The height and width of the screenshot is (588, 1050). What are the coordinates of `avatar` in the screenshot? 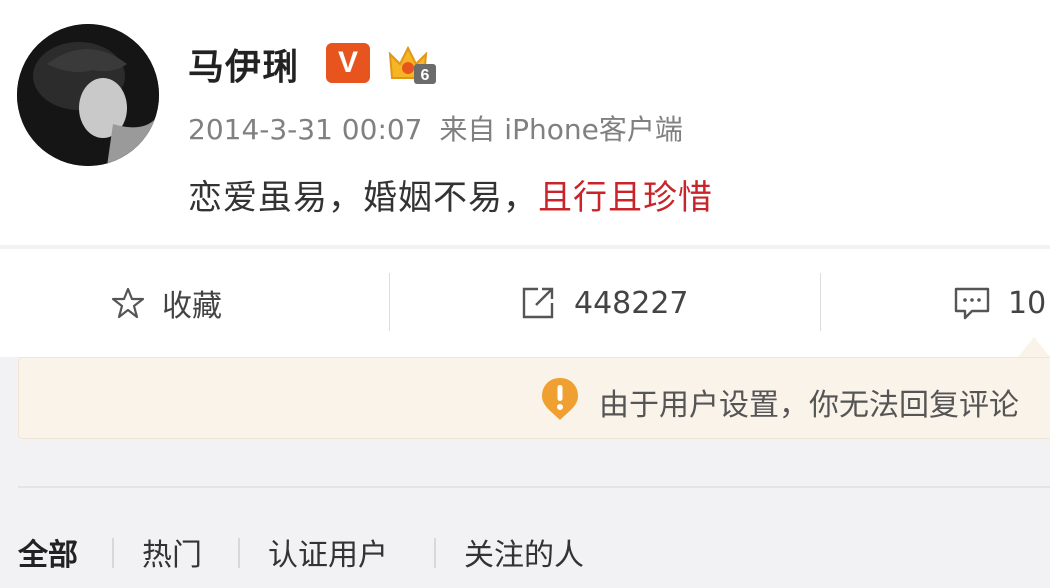 It's located at (88, 95).